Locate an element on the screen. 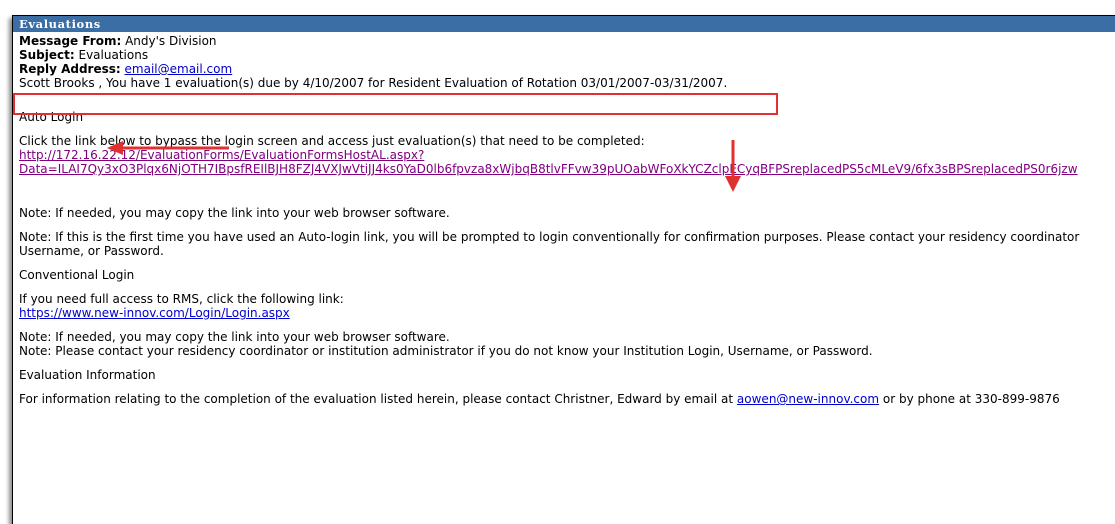  reply-address-row: Reply Address: email@email.com is located at coordinates (567, 69).